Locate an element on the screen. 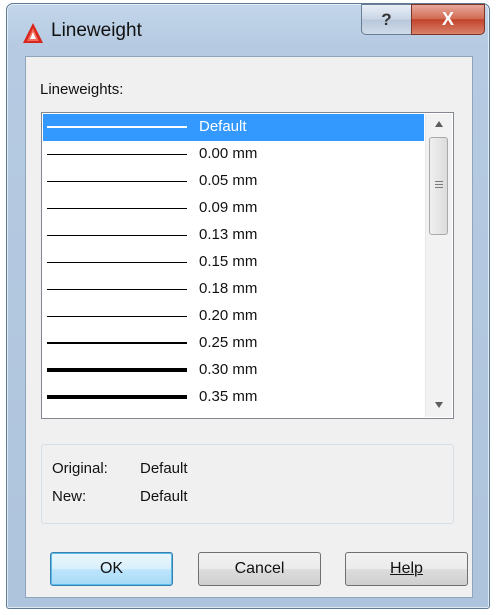  lineweight-item: 0.09 mm is located at coordinates (233, 208).